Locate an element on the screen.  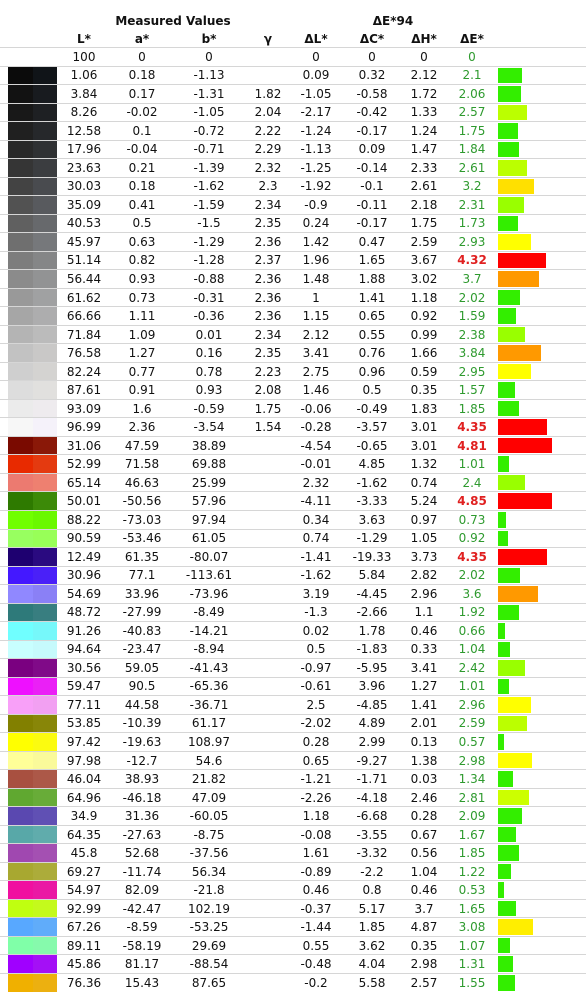
cell-L: 69.27 is located at coordinates (84, 871).